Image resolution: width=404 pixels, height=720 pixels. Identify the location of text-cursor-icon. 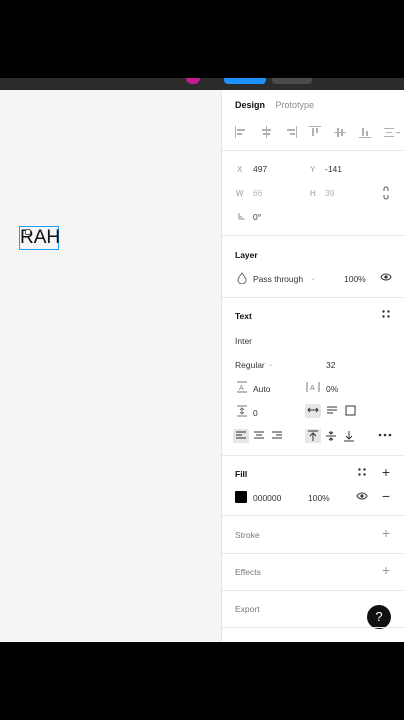
(28, 232).